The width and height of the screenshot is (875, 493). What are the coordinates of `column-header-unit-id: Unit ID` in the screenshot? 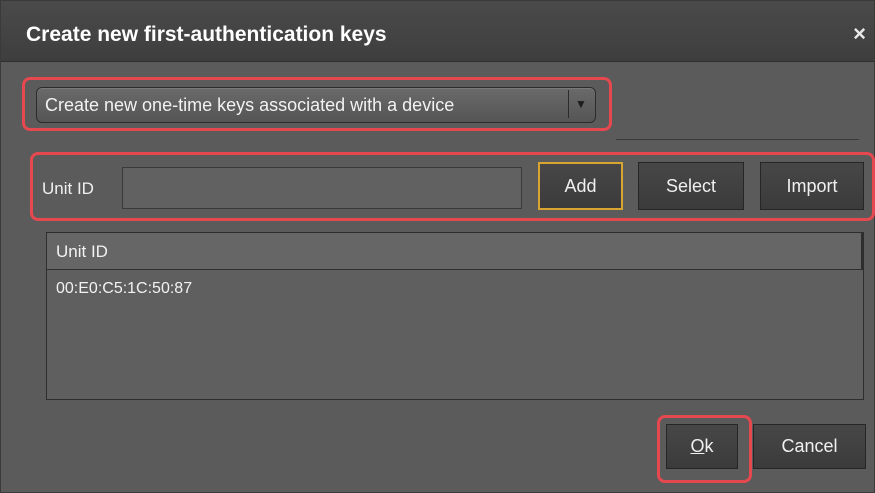 It's located at (82, 252).